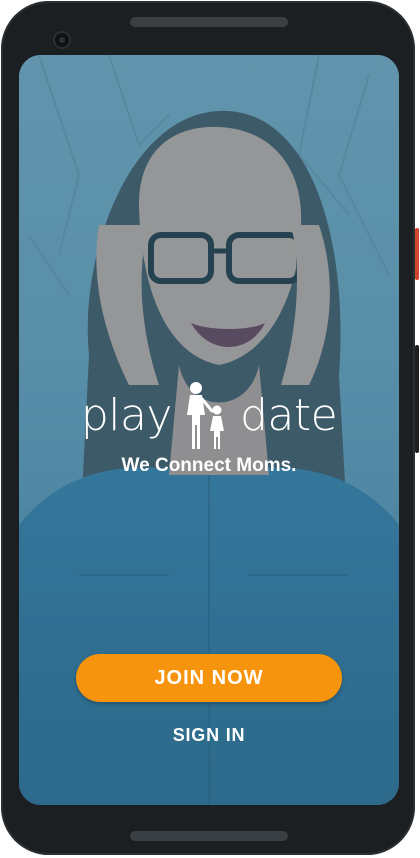 The width and height of the screenshot is (420, 858). Describe the element at coordinates (209, 735) in the screenshot. I see `sign-in-link: SIGN IN` at that location.